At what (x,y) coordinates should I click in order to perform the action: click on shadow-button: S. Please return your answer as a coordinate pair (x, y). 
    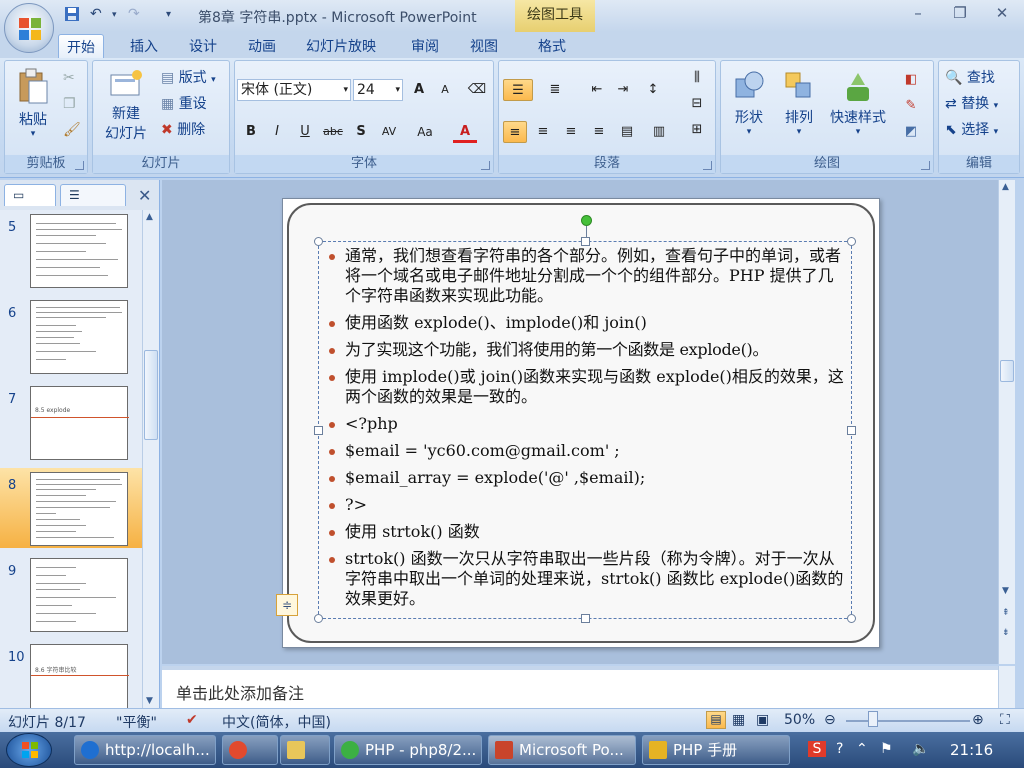
    Looking at the image, I should click on (361, 132).